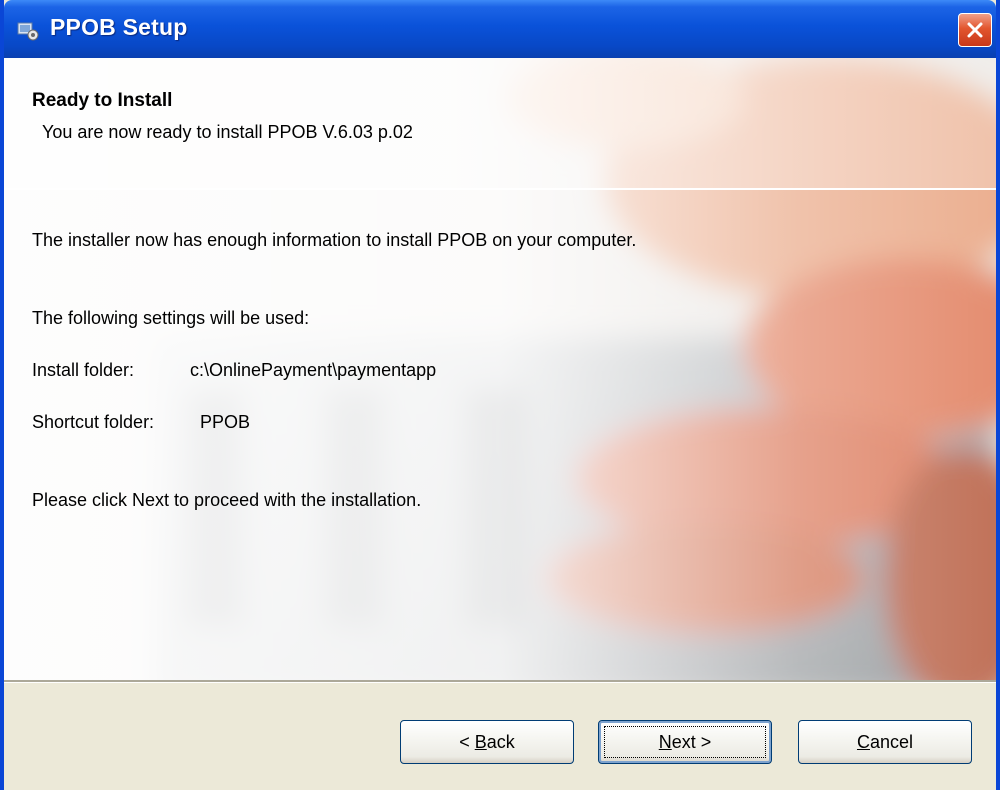  What do you see at coordinates (119, 27) in the screenshot?
I see `window-title: PPOB Setup` at bounding box center [119, 27].